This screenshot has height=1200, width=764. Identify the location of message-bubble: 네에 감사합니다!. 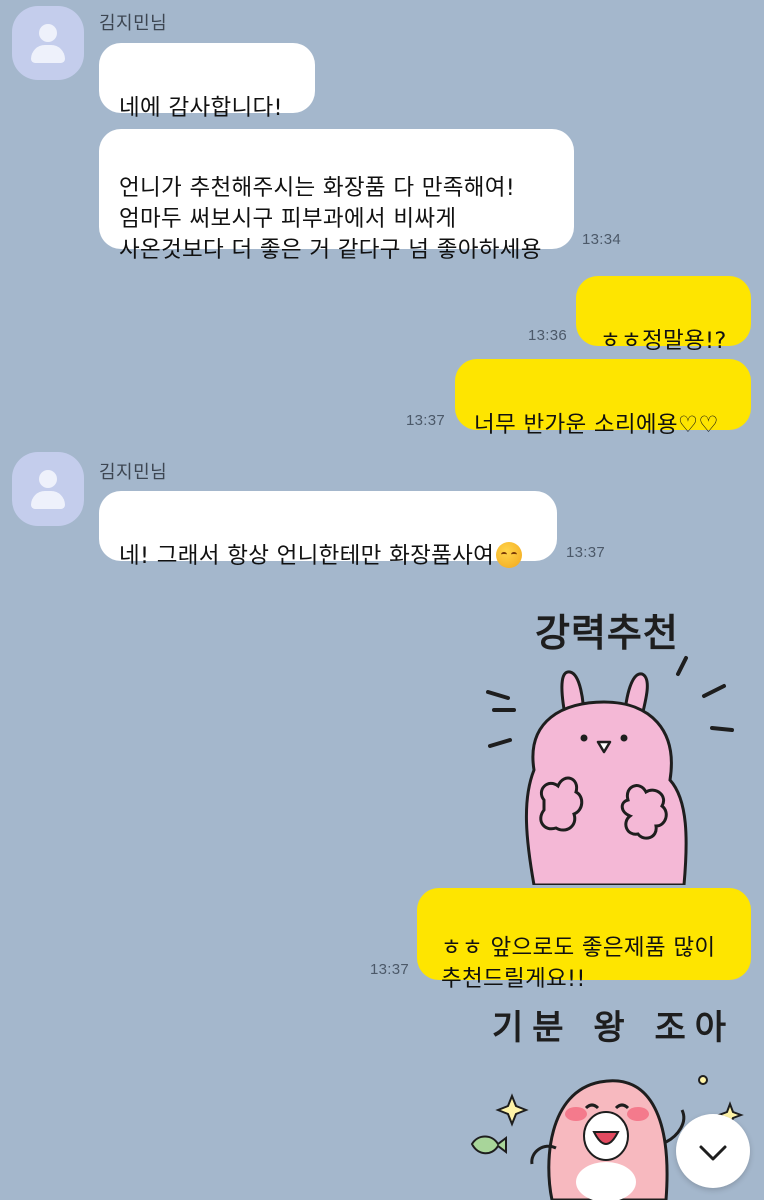
(207, 82).